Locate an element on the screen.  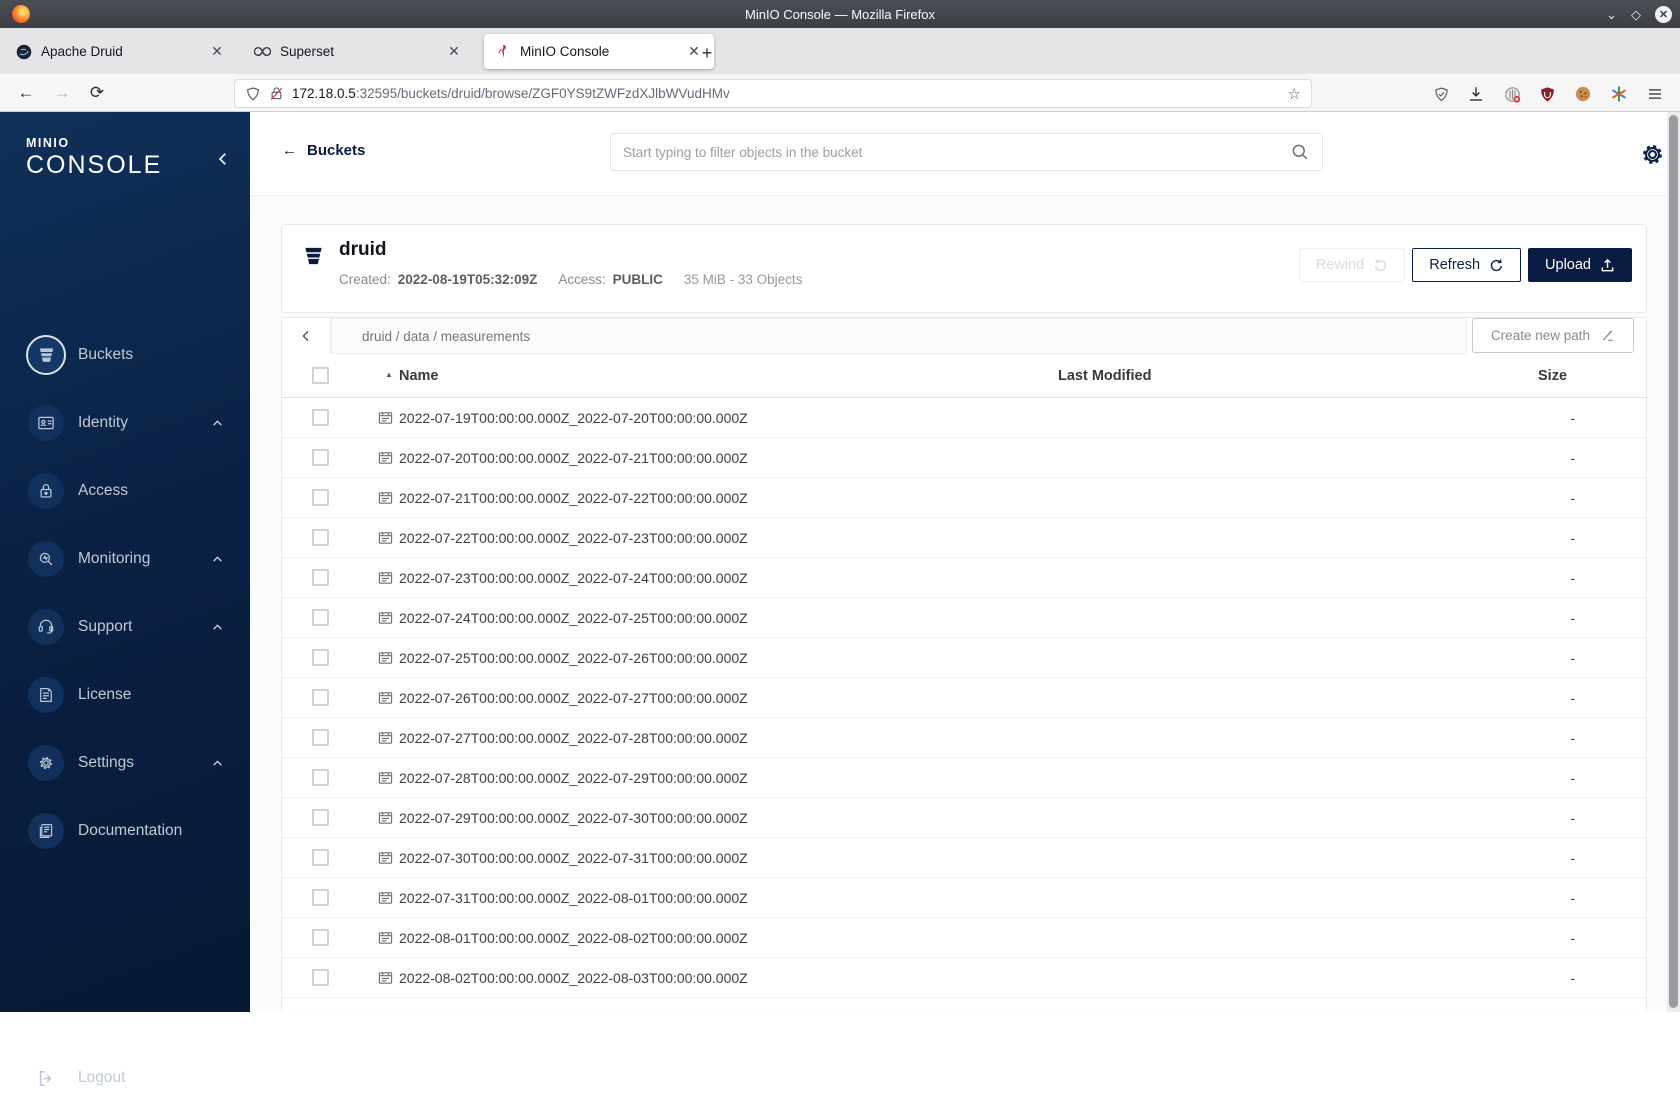
minimize-icon: ⌄ is located at coordinates (1611, 14).